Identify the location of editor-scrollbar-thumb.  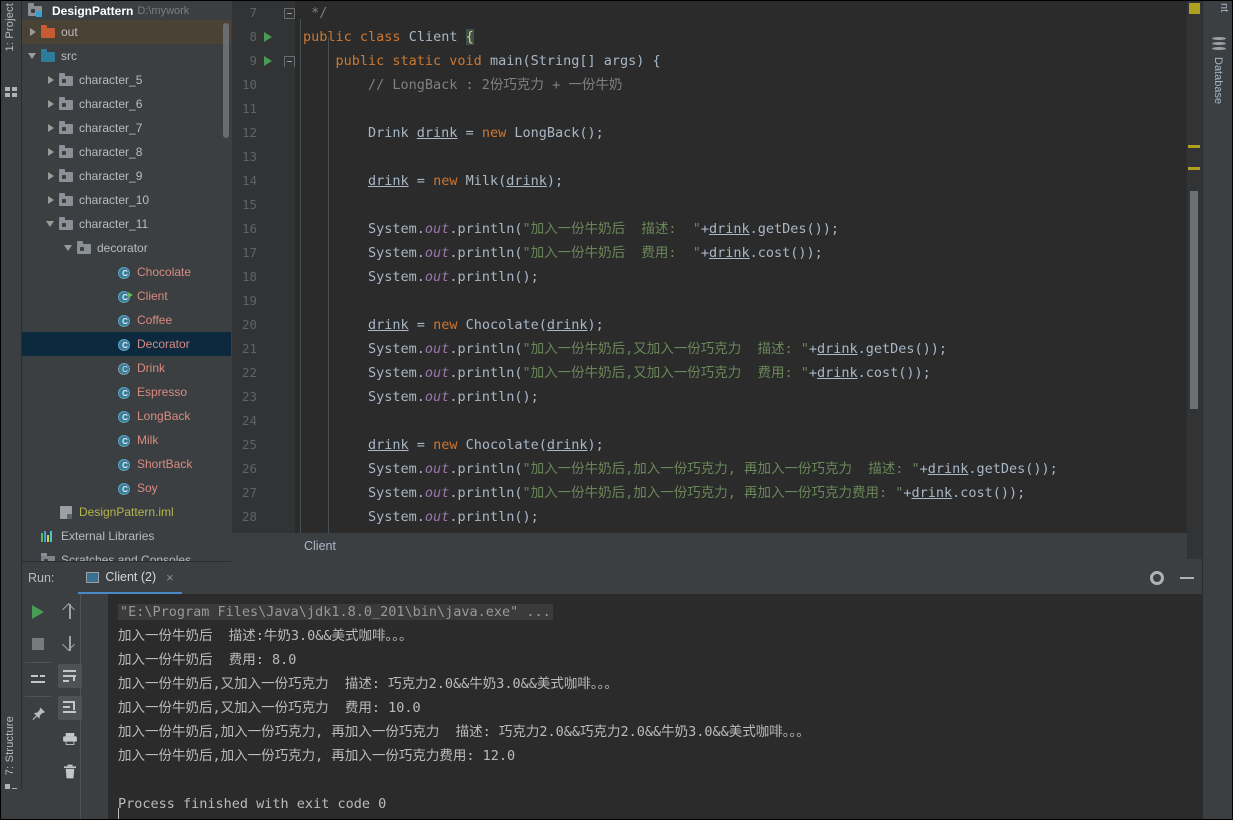
(1194, 300).